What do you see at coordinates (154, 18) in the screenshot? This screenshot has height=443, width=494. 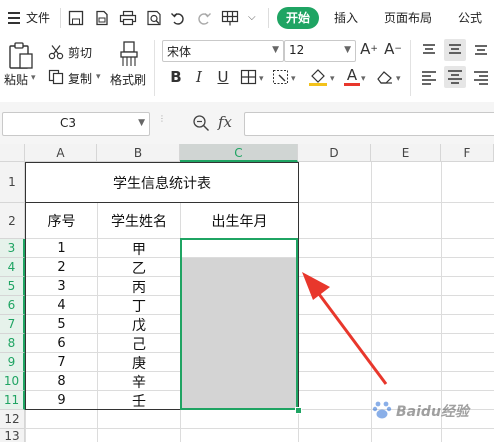 I see `print-preview-icon` at bounding box center [154, 18].